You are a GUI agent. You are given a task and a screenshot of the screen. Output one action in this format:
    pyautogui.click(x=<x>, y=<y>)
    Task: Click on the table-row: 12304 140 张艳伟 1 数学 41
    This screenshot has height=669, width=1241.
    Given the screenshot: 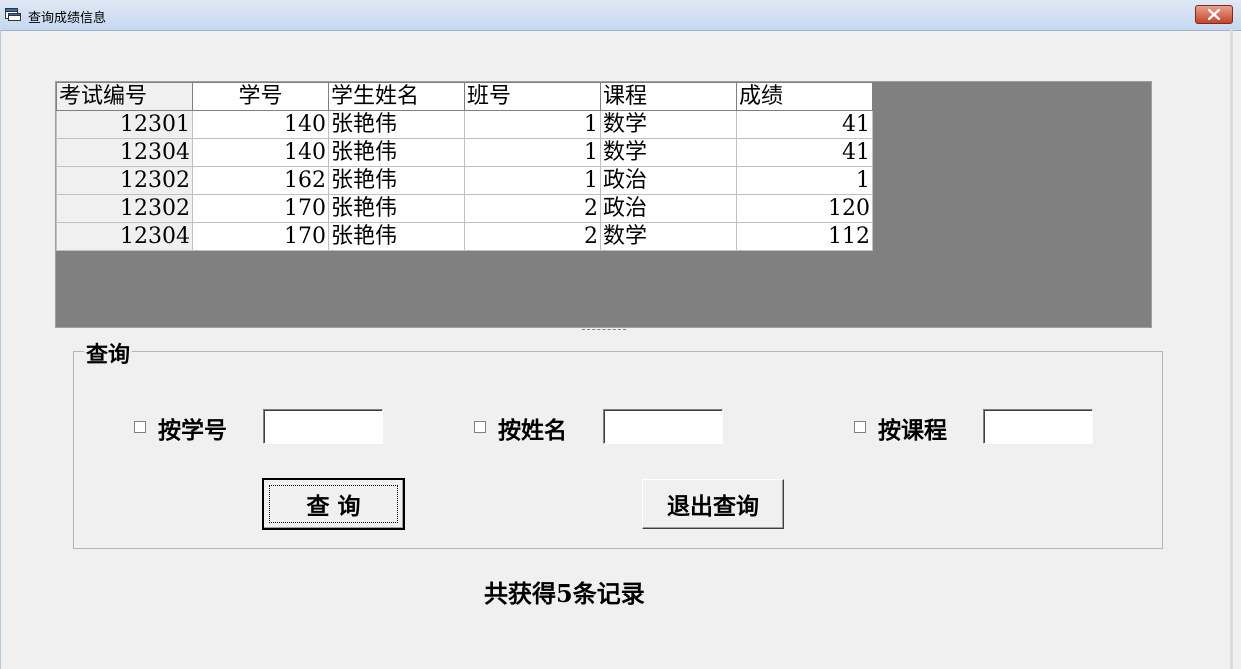 What is the action you would take?
    pyautogui.click(x=464, y=152)
    